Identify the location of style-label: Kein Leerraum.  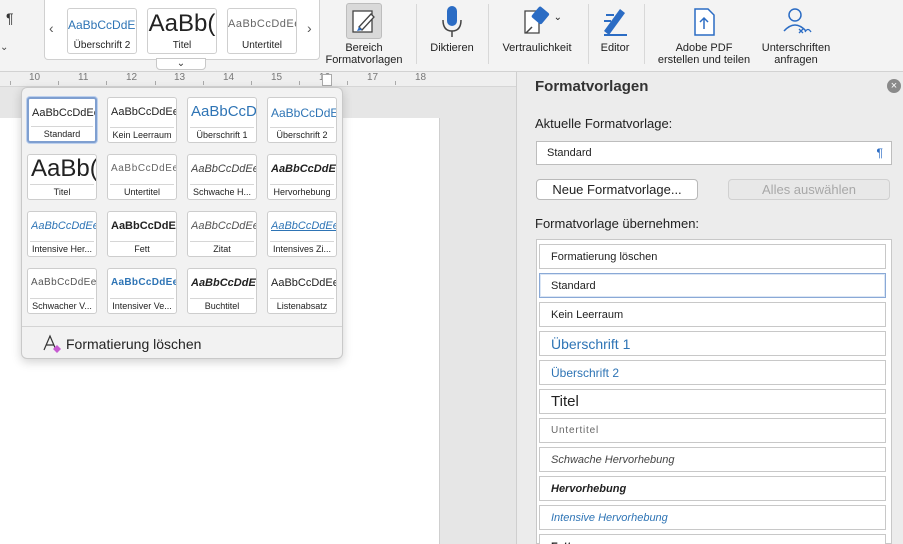
(142, 135).